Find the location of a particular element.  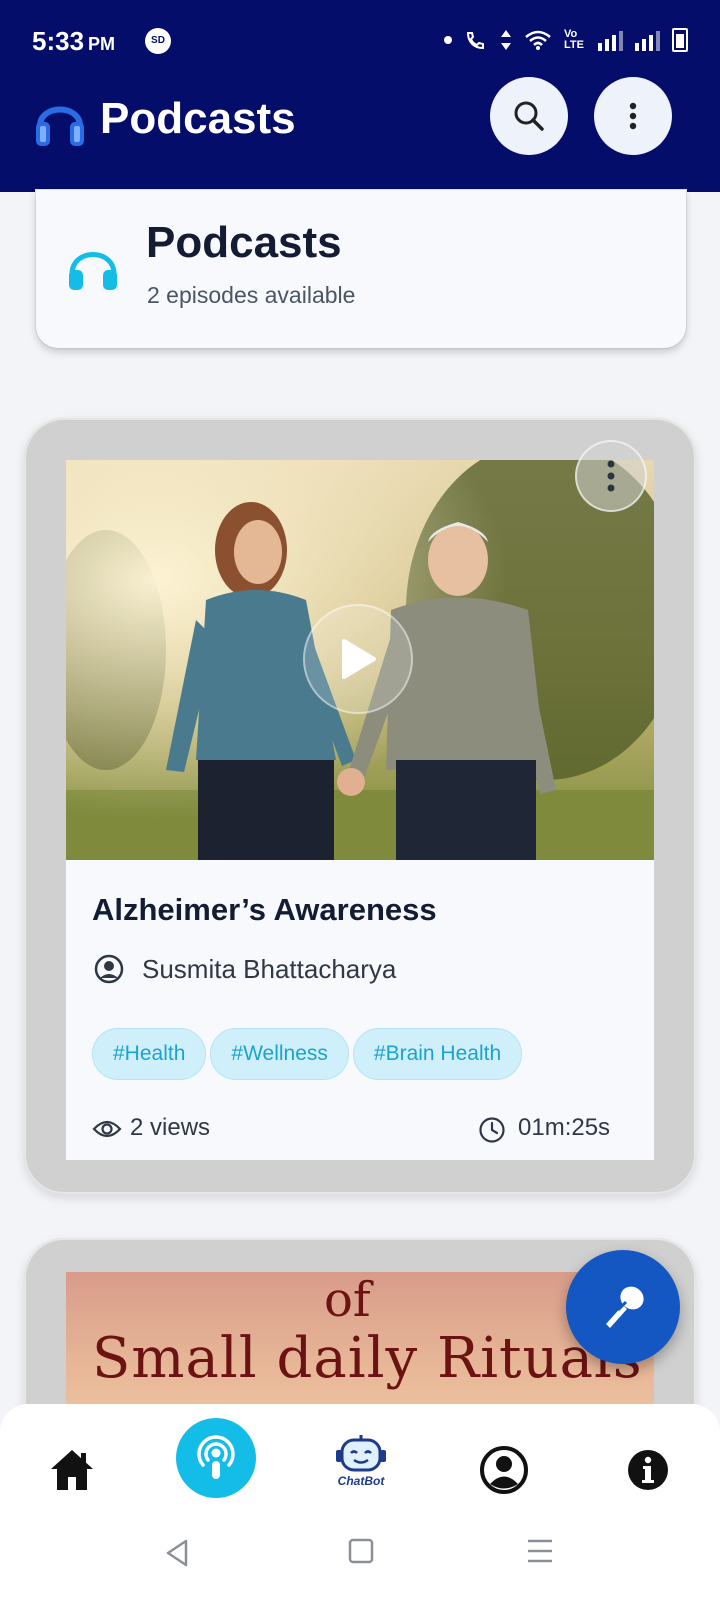

eye-icon is located at coordinates (107, 1129).